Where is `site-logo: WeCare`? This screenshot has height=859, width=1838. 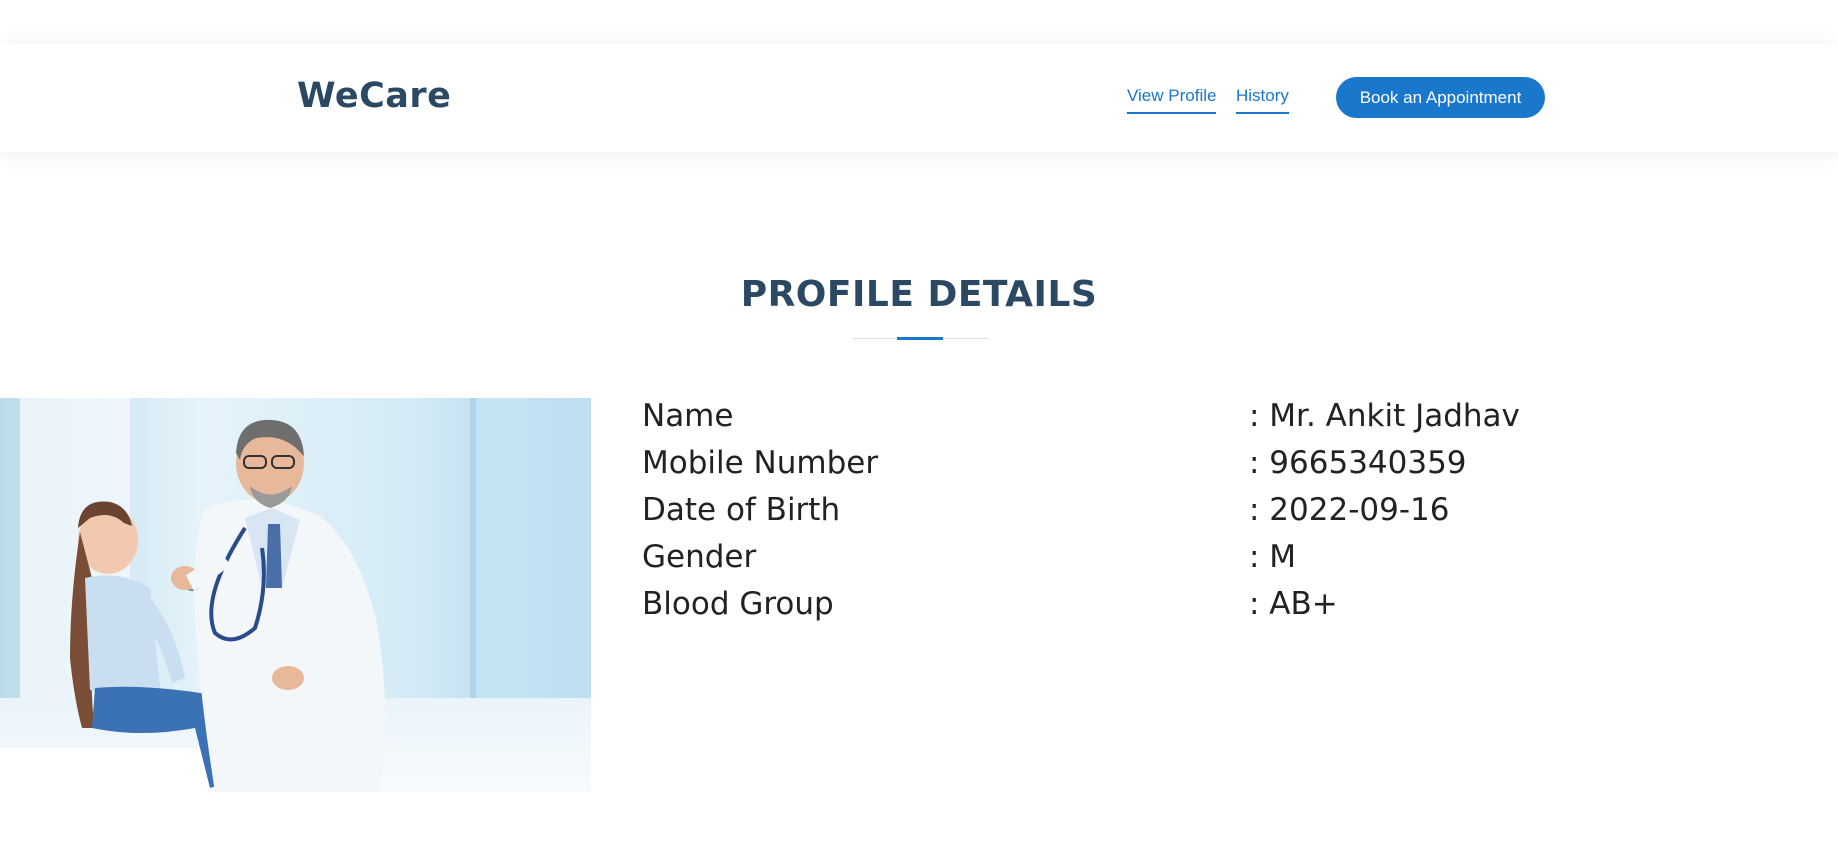
site-logo: WeCare is located at coordinates (374, 96).